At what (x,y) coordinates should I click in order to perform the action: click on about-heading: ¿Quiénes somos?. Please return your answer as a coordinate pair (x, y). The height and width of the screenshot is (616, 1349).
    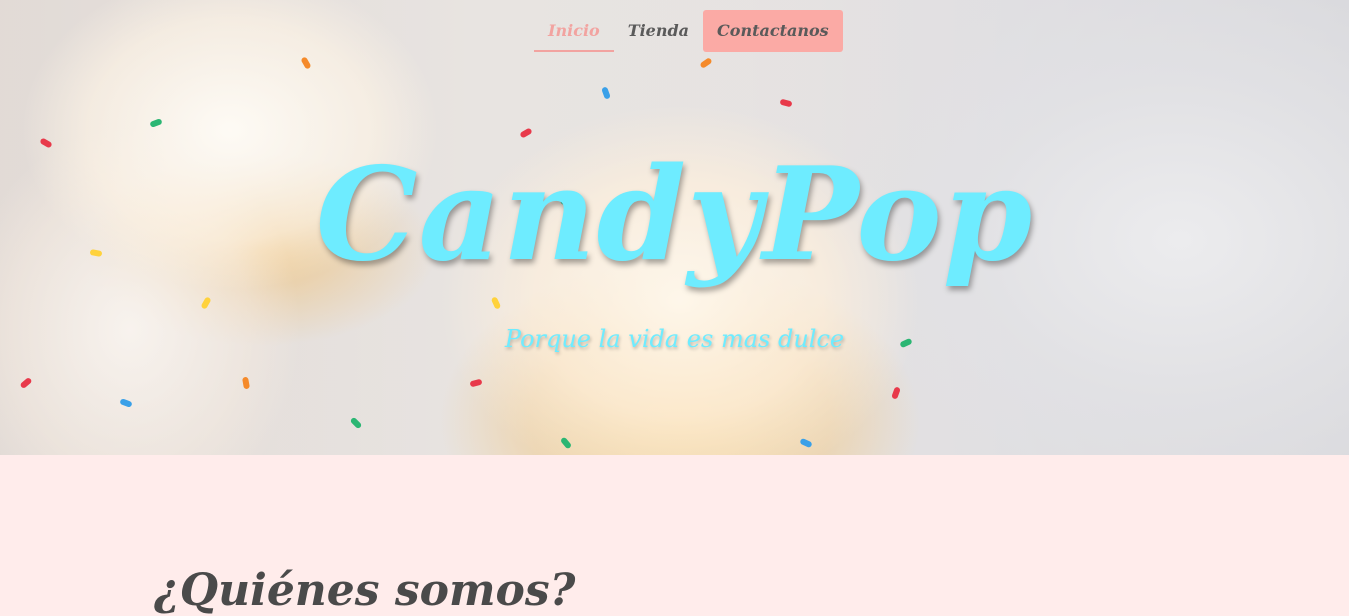
    Looking at the image, I should click on (365, 590).